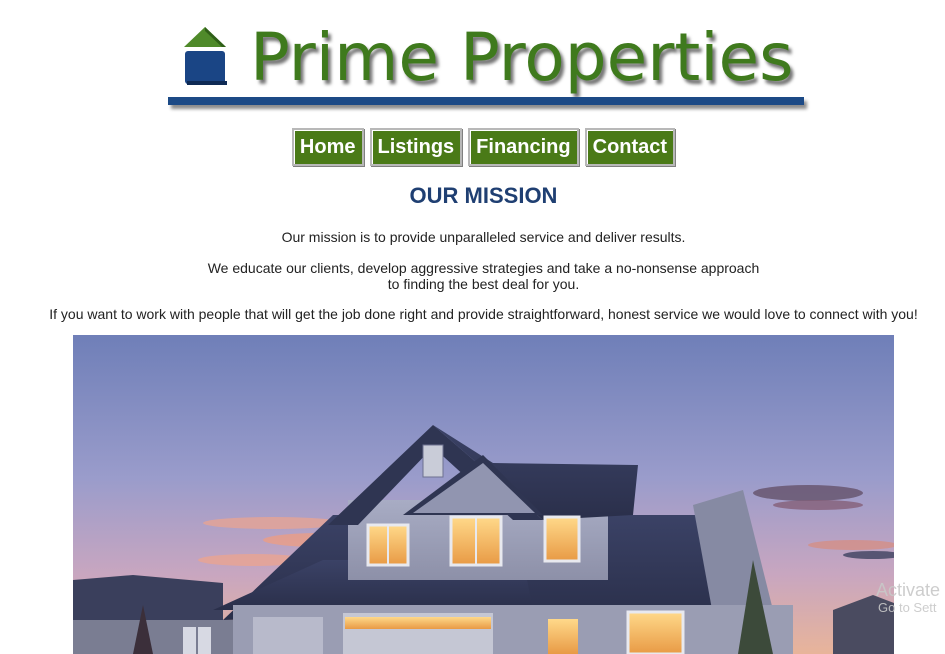 The width and height of the screenshot is (945, 654). I want to click on nav-financing-button: Financing, so click(523, 147).